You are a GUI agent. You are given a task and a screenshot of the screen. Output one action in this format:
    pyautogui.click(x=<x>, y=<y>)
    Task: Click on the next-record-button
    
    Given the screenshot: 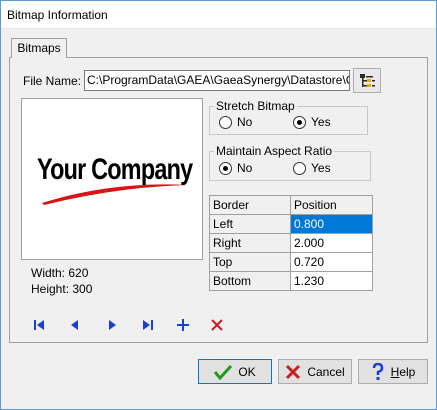 What is the action you would take?
    pyautogui.click(x=112, y=325)
    